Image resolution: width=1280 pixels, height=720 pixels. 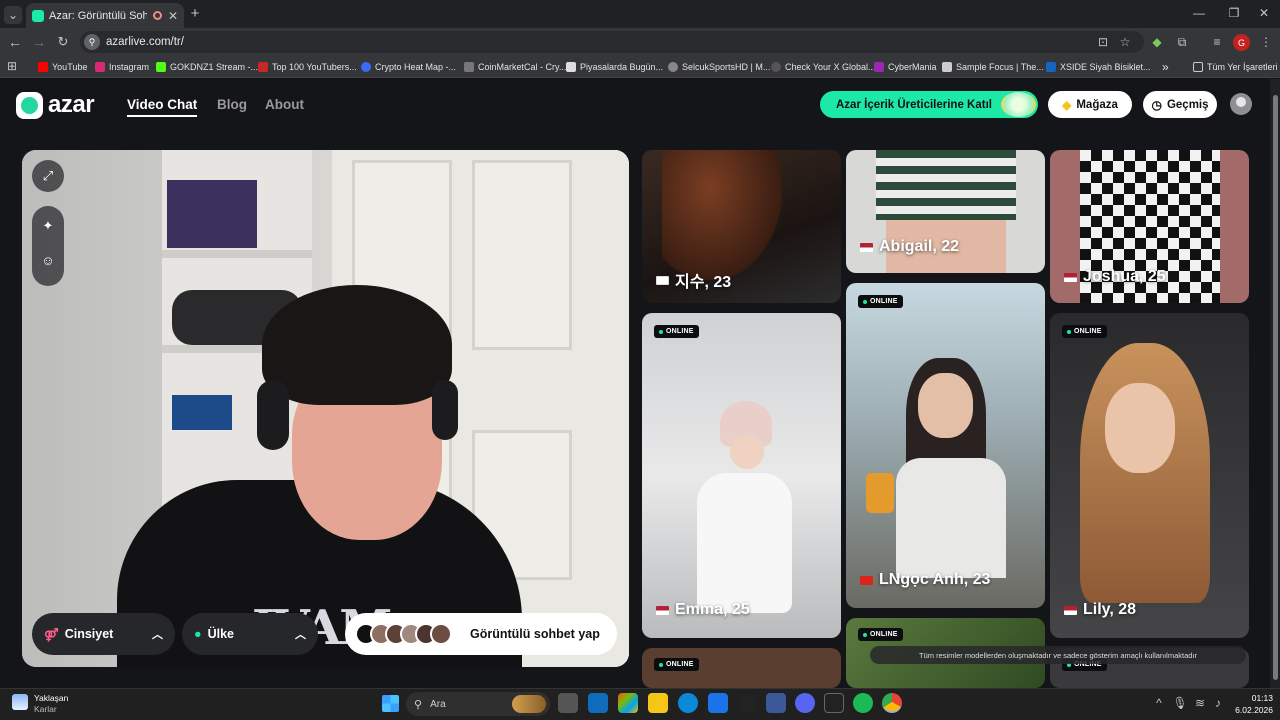 What do you see at coordinates (673, 66) in the screenshot?
I see `selcuksports-icon` at bounding box center [673, 66].